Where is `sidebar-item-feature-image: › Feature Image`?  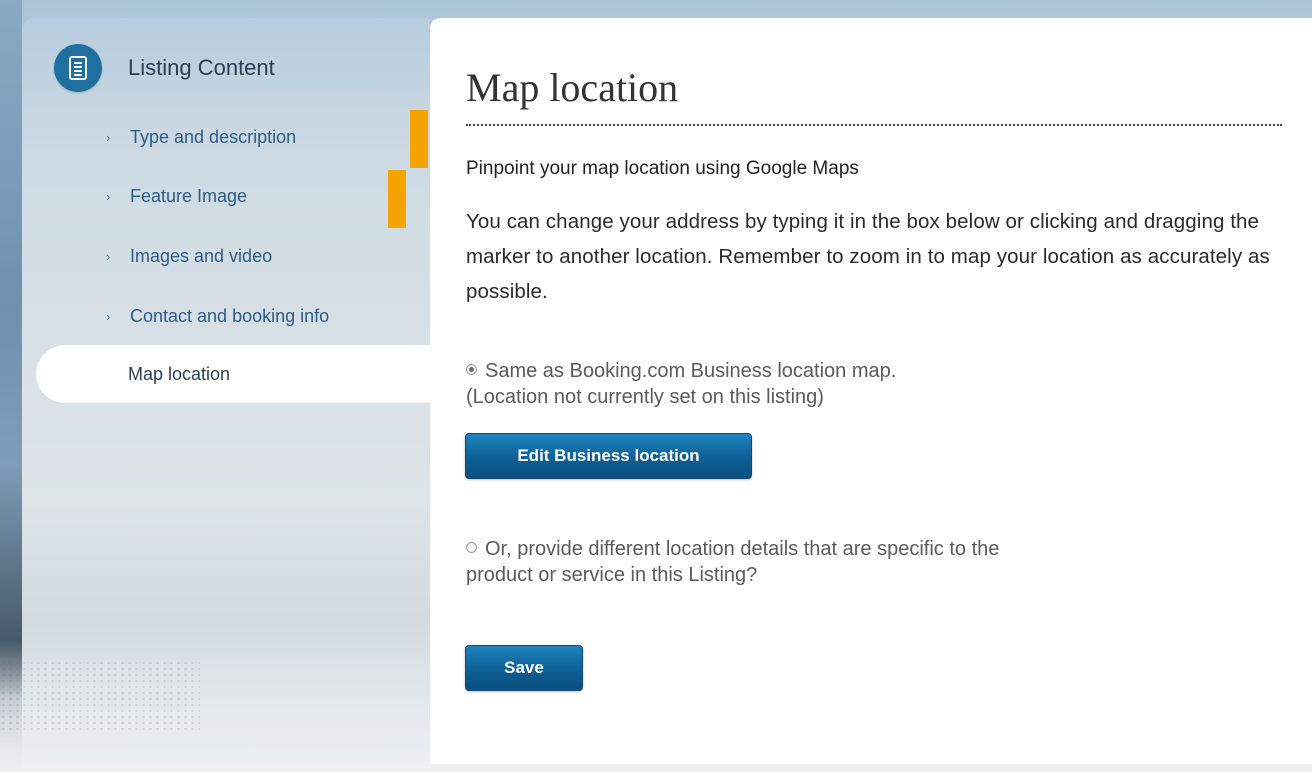 sidebar-item-feature-image: › Feature Image is located at coordinates (226, 196).